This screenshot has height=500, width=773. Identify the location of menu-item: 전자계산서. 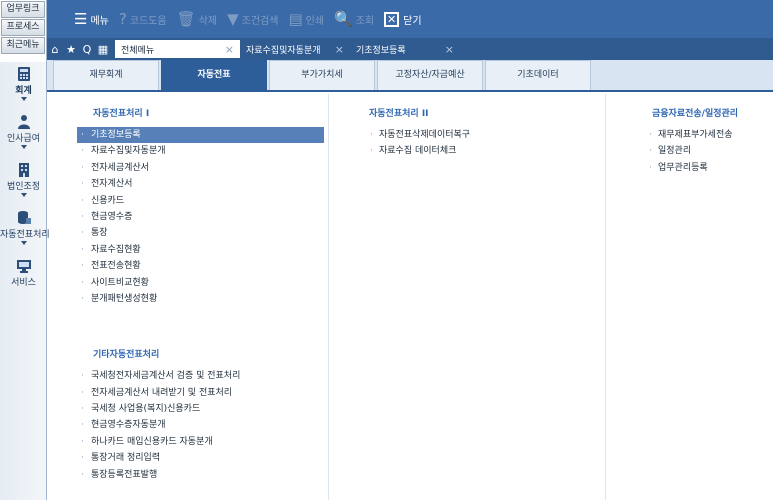
(202, 184).